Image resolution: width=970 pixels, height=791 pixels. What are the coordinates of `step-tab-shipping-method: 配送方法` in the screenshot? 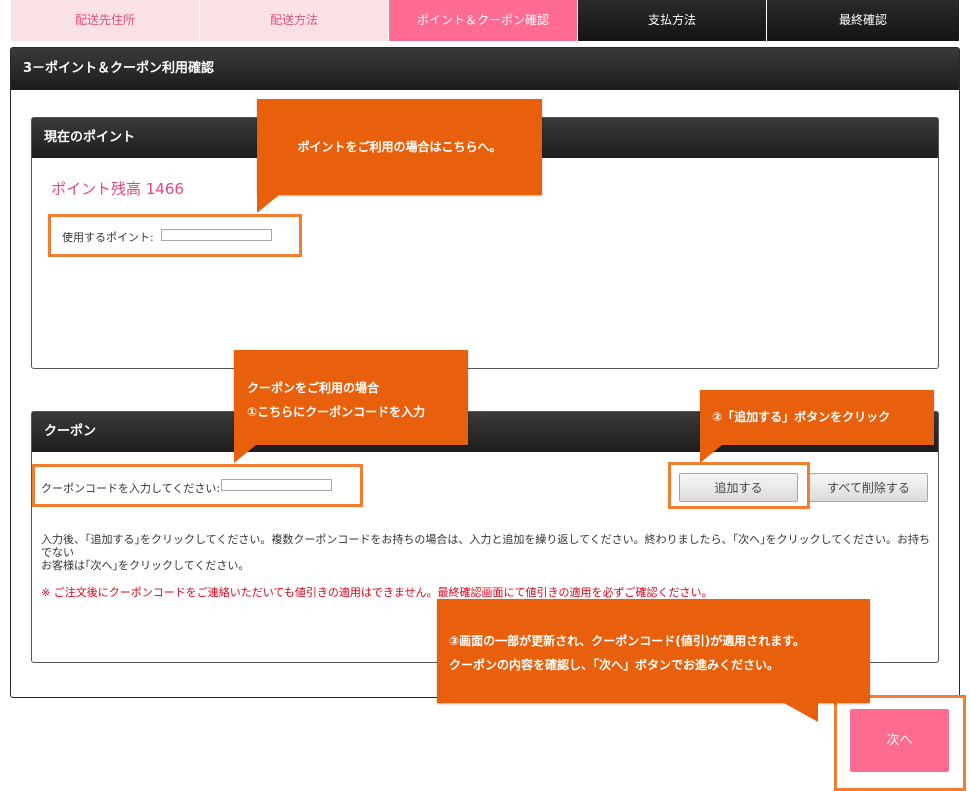 It's located at (294, 20).